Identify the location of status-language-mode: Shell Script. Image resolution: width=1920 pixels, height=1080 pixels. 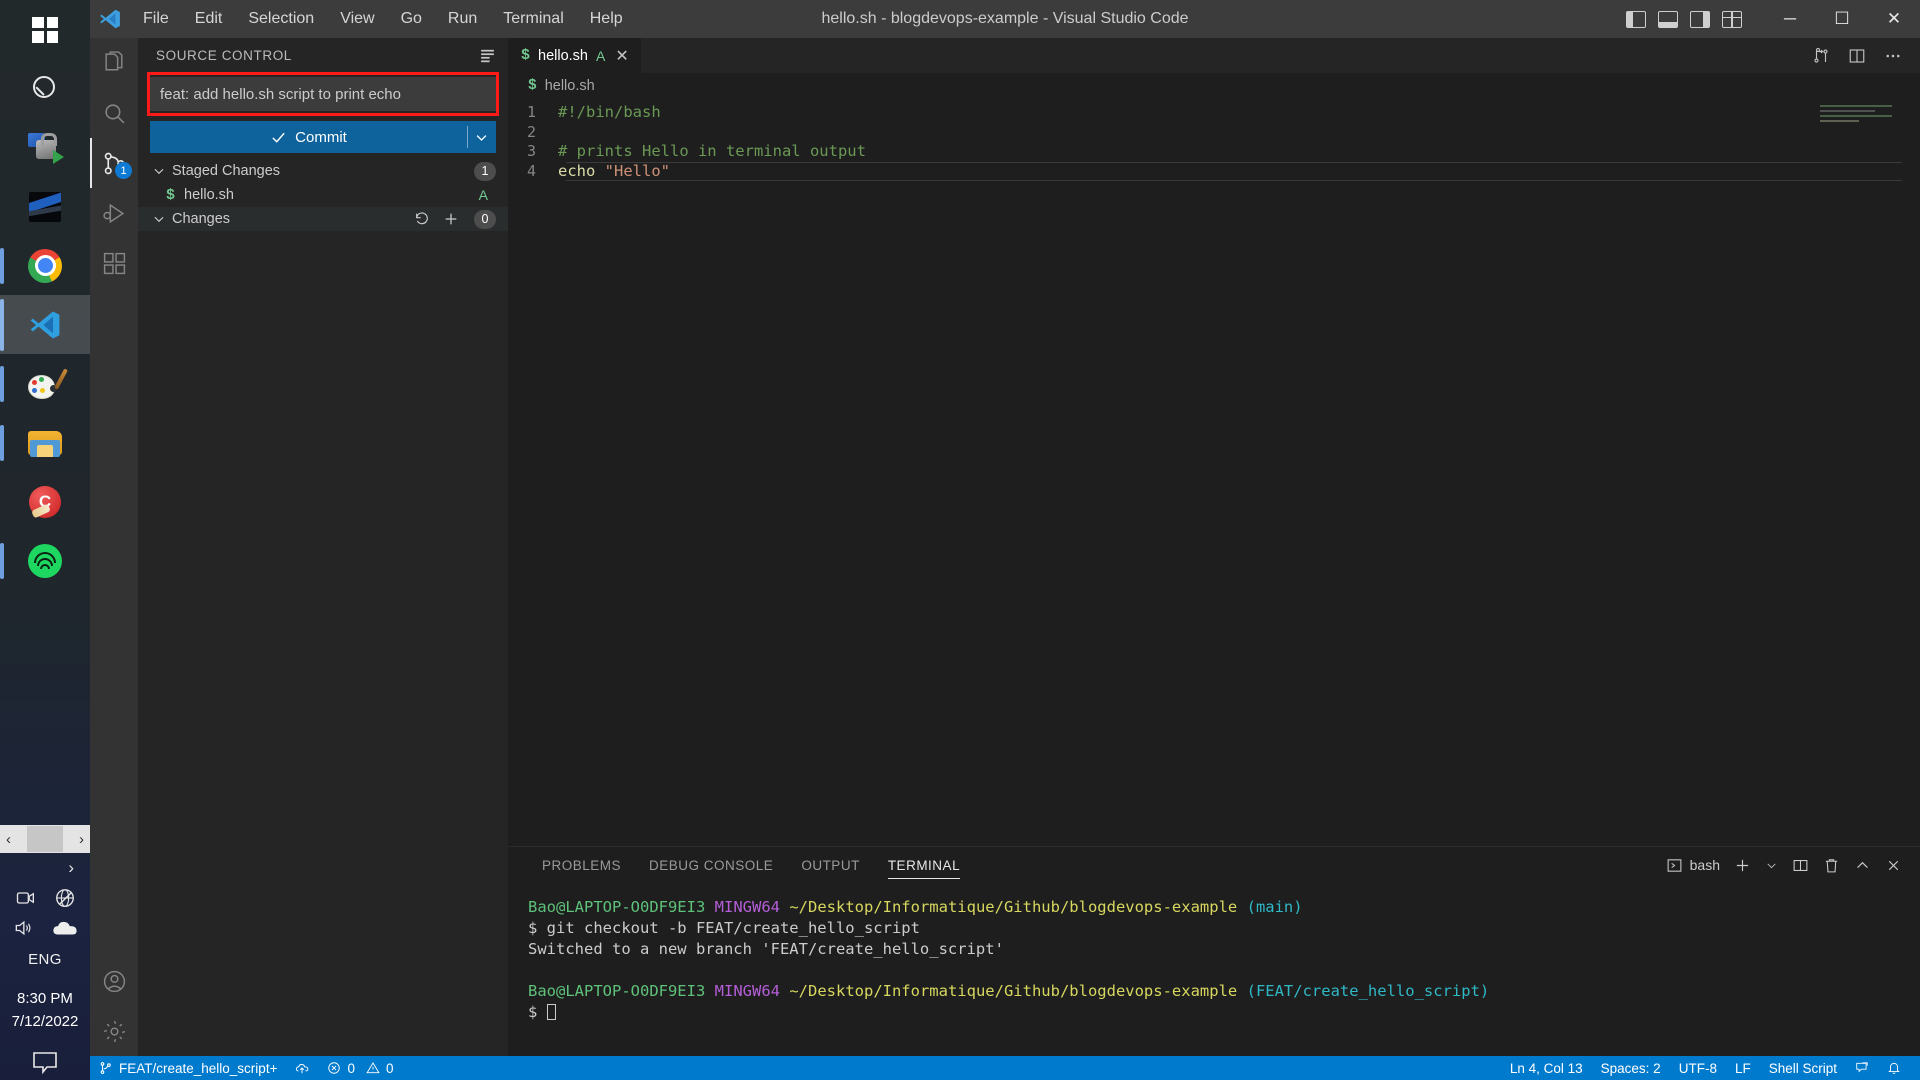
(1803, 1068).